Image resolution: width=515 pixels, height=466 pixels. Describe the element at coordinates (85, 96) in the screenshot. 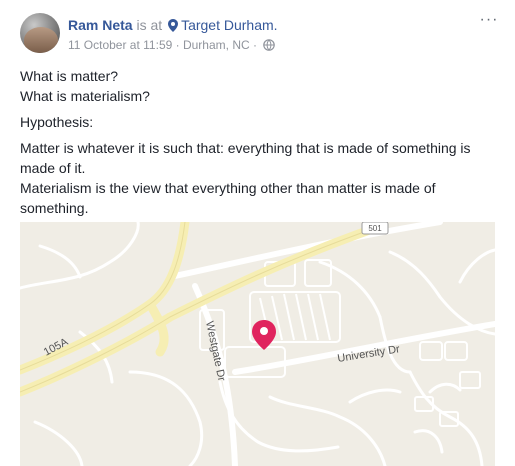

I see `post-line: What is materialism?` at that location.